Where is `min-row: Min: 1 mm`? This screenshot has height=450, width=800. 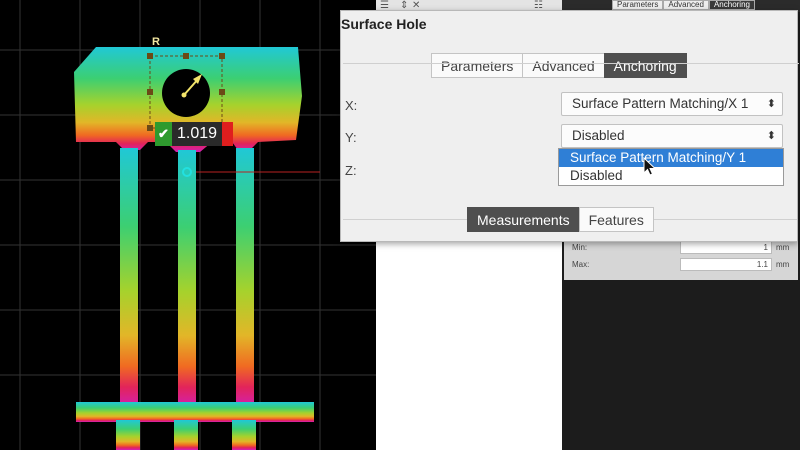 min-row: Min: 1 mm is located at coordinates (683, 248).